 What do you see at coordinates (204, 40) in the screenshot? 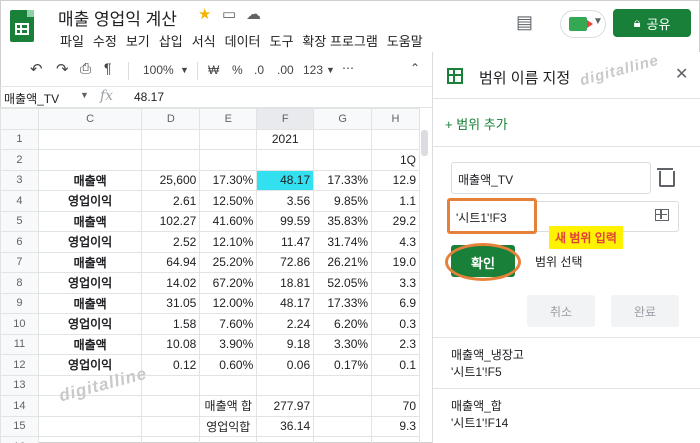
I see `menu-format: 서식` at bounding box center [204, 40].